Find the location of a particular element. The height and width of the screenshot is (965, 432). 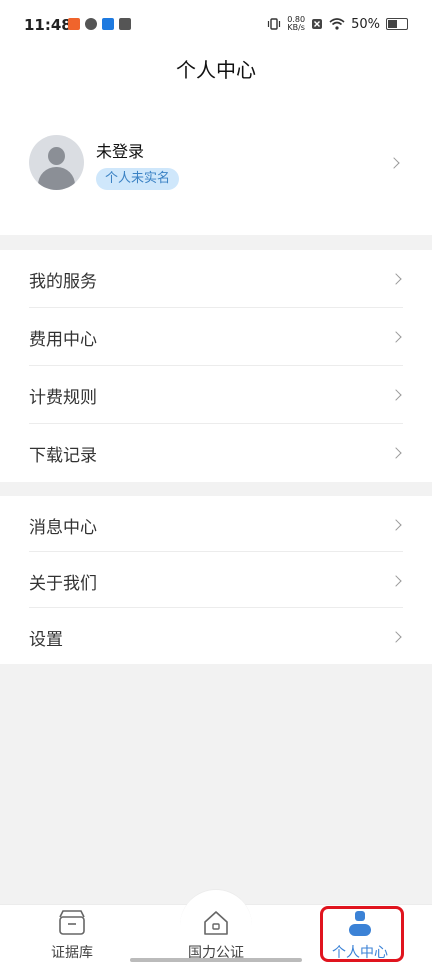

status-bar: 11:48 0.80 KB/s 50% is located at coordinates (216, 24).